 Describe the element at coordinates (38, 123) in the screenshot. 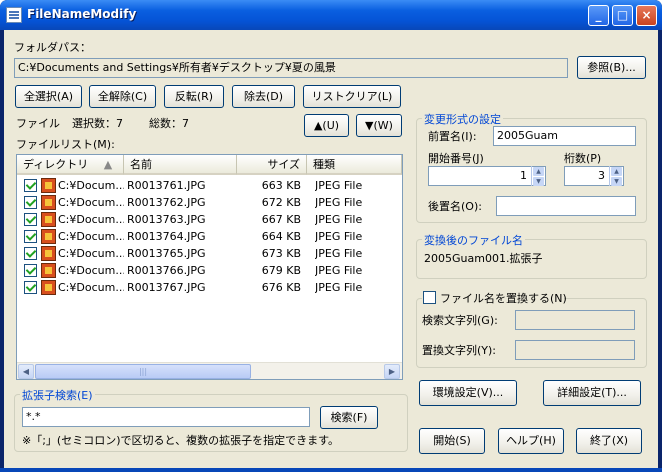

I see `file-label: ファイル` at that location.